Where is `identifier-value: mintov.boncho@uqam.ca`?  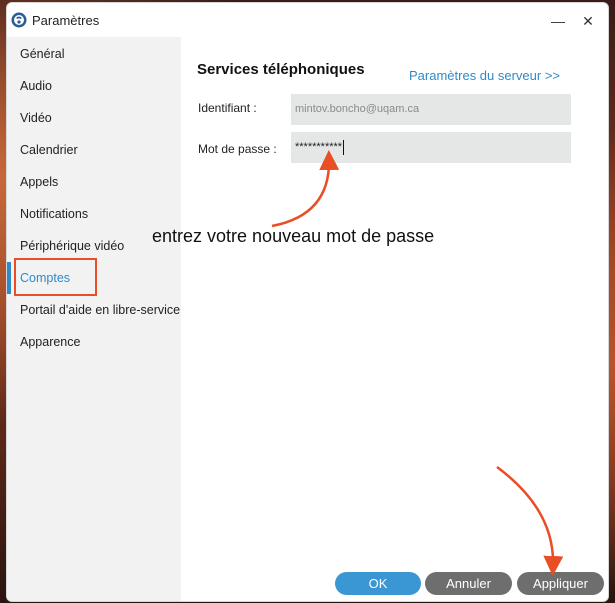 identifier-value: mintov.boncho@uqam.ca is located at coordinates (357, 109).